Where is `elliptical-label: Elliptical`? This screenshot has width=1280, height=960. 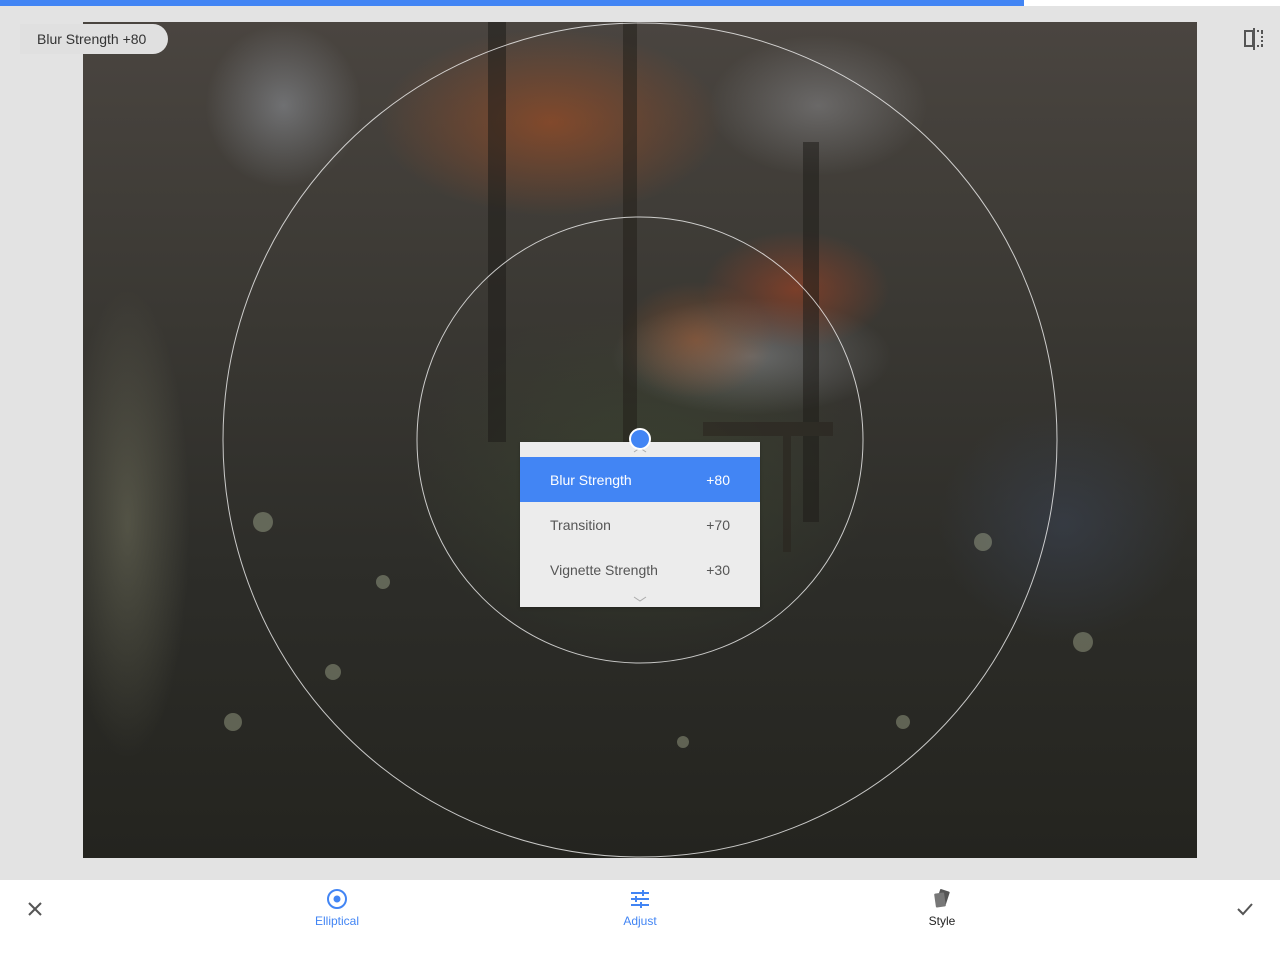
elliptical-label: Elliptical is located at coordinates (336, 921).